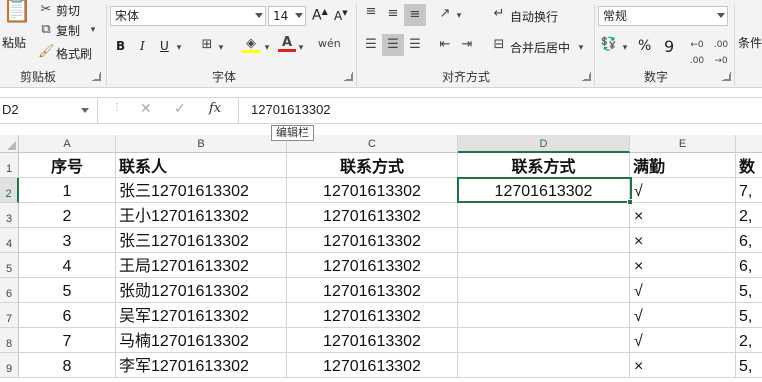 This screenshot has width=762, height=382. I want to click on row-header: 2, so click(9, 190).